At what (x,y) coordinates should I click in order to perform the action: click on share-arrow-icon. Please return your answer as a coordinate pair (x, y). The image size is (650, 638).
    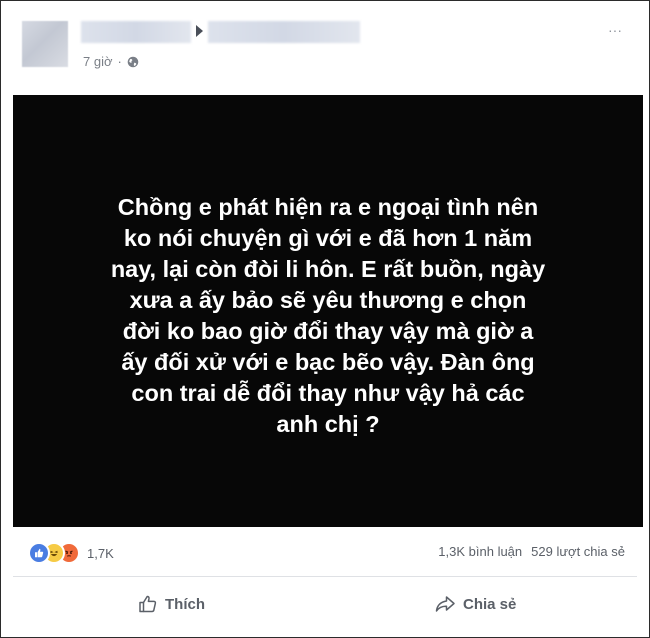
    Looking at the image, I should click on (445, 604).